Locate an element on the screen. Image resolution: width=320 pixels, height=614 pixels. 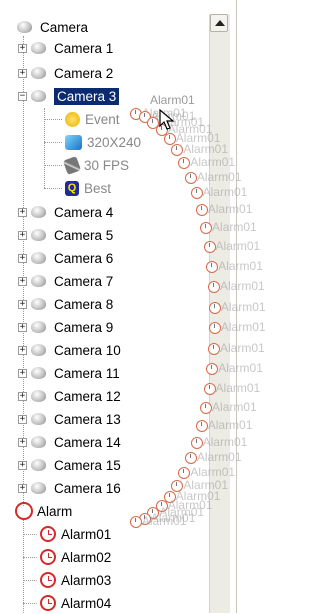
camera-label: Camera 12 is located at coordinates (87, 396).